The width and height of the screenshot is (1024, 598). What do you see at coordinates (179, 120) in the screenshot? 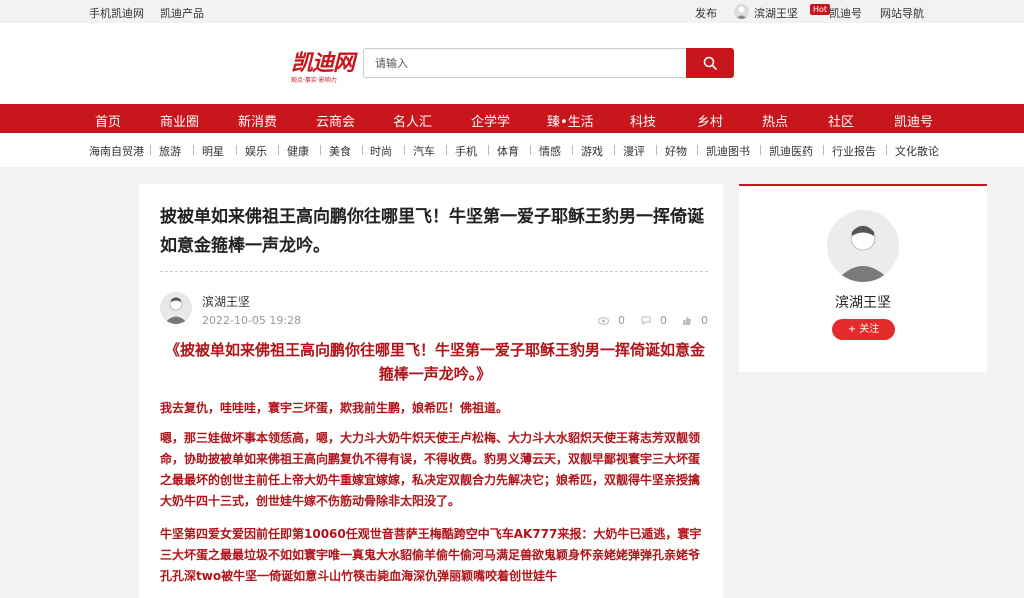
I see `nav-item-business: 商业圈` at bounding box center [179, 120].